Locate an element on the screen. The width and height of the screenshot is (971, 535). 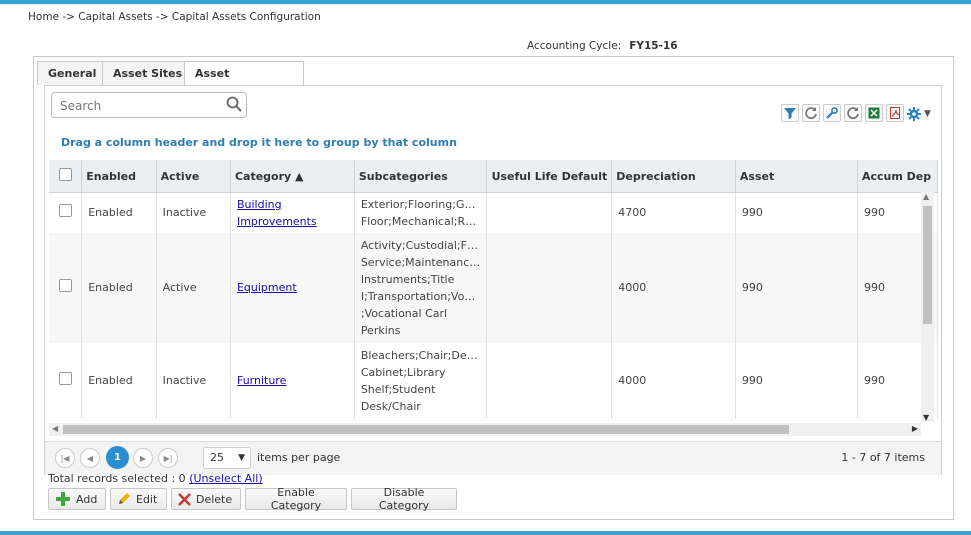
total-selected-label: Total records selected : 0 is located at coordinates (117, 478).